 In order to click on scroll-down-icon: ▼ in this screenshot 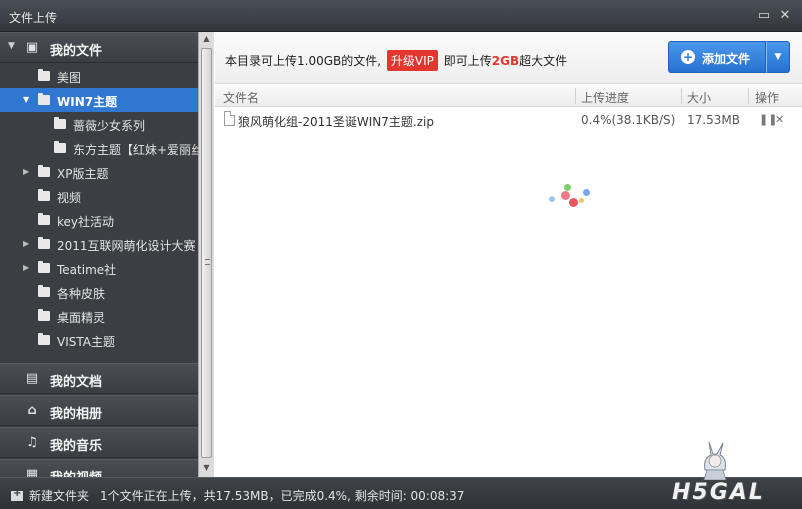, I will do `click(206, 468)`.